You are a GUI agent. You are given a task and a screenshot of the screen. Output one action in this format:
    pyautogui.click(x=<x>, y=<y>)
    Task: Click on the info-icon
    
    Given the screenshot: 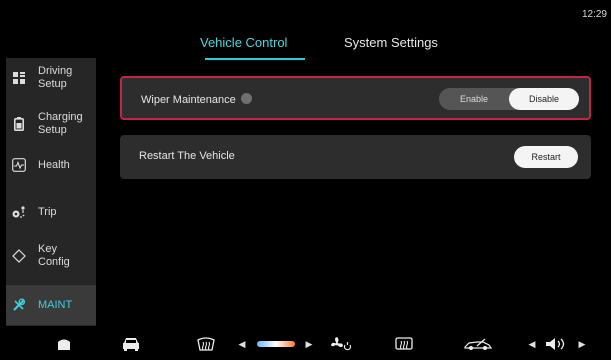 What is the action you would take?
    pyautogui.click(x=246, y=98)
    